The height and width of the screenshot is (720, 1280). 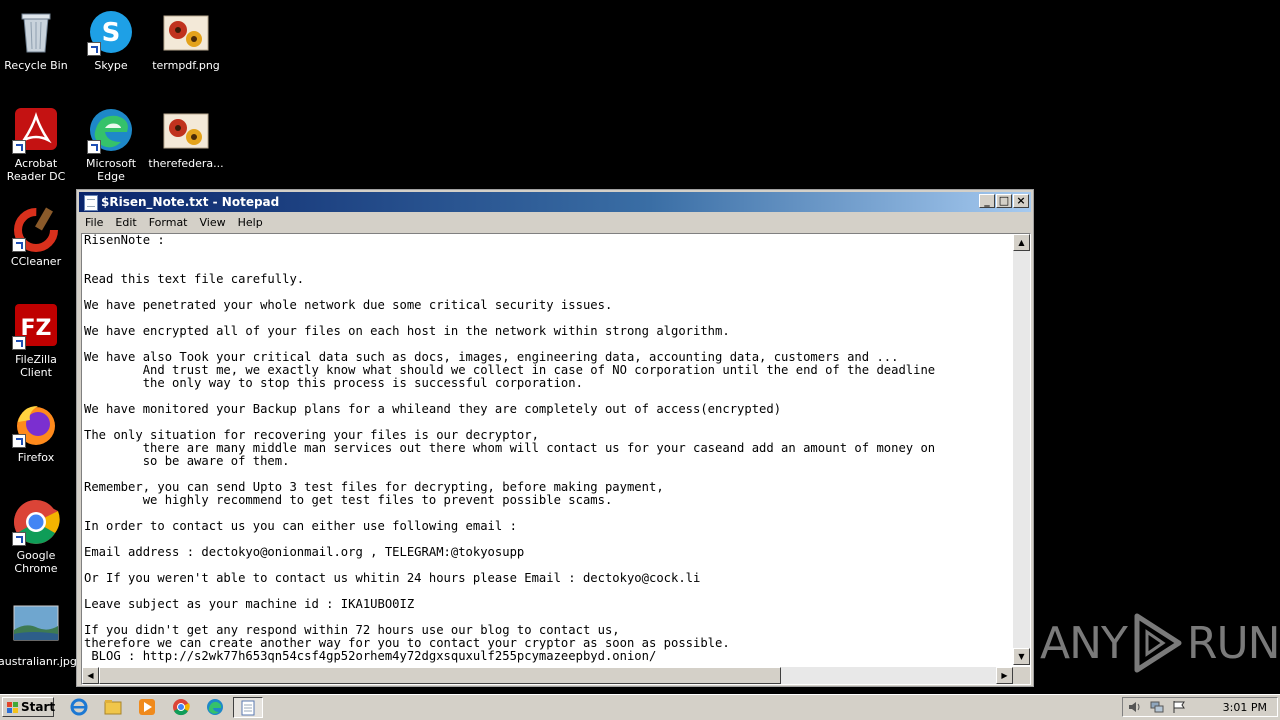 I want to click on desktop-icon-label: termpdf.png, so click(x=186, y=65).